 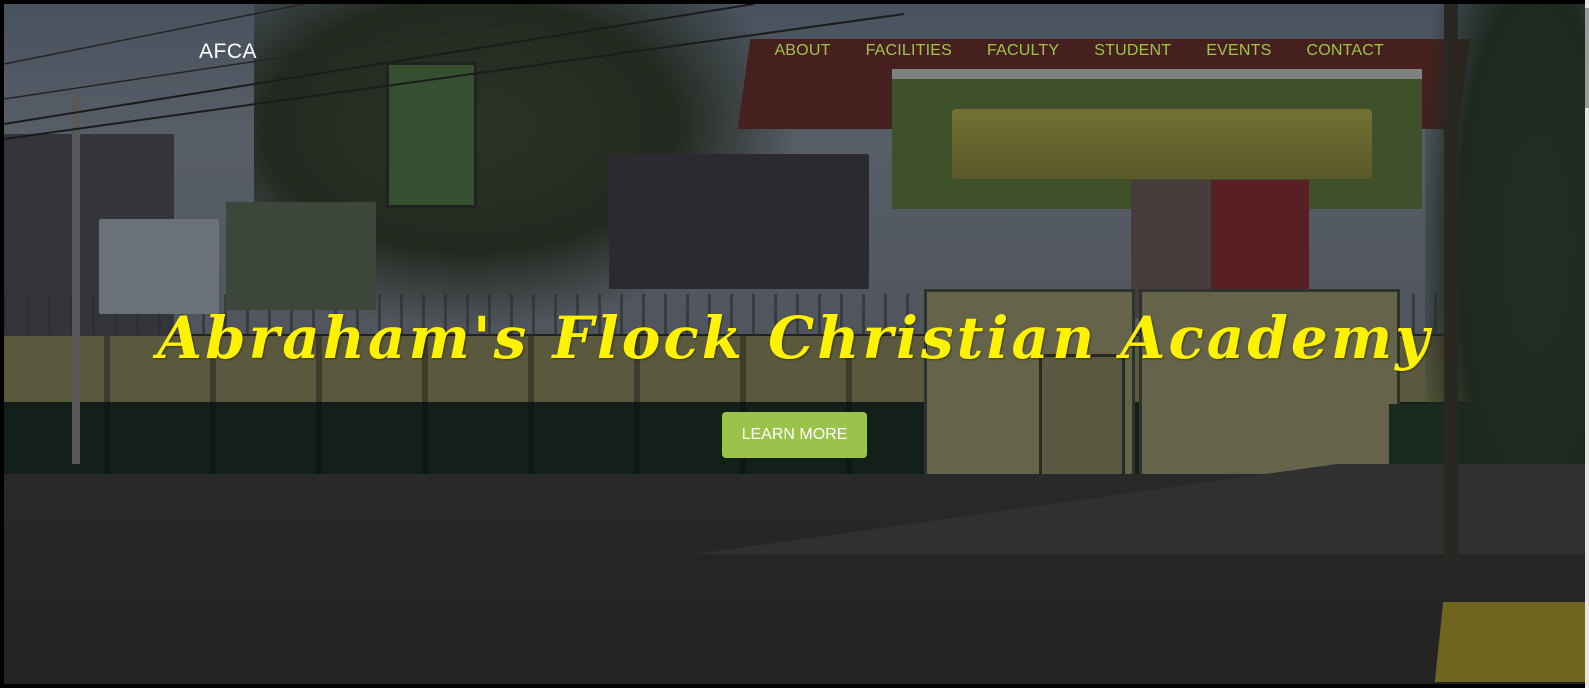 I want to click on nav-link-events: EVENTS, so click(x=1238, y=50).